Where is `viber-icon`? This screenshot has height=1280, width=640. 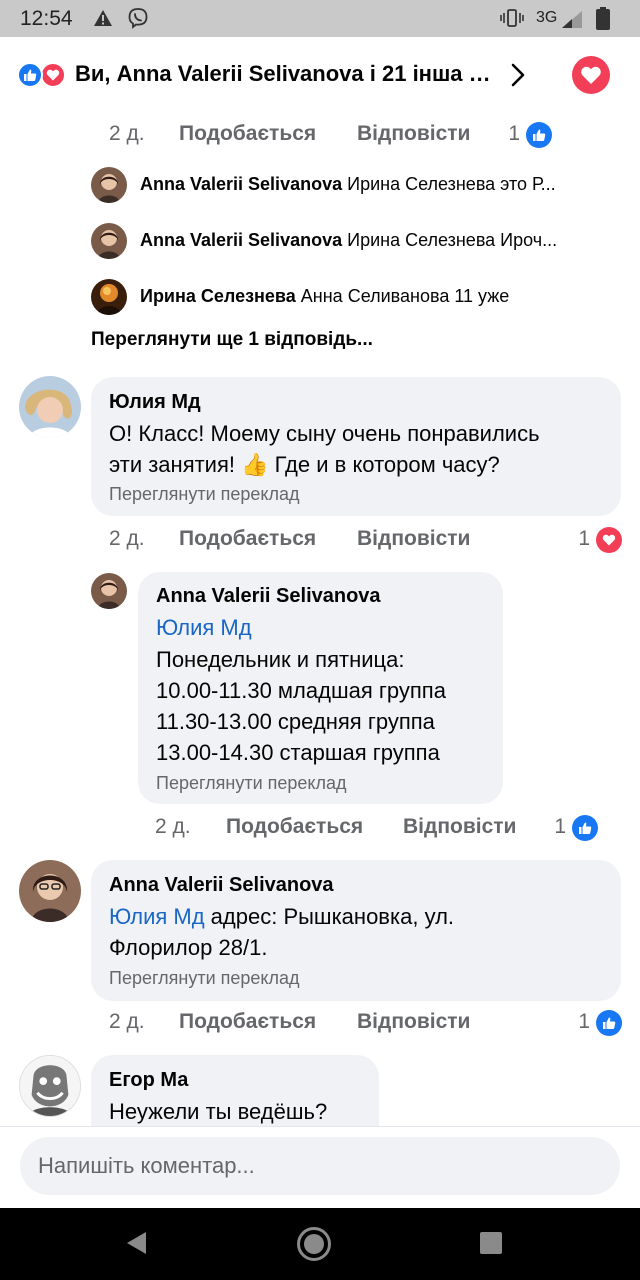
viber-icon is located at coordinates (138, 18).